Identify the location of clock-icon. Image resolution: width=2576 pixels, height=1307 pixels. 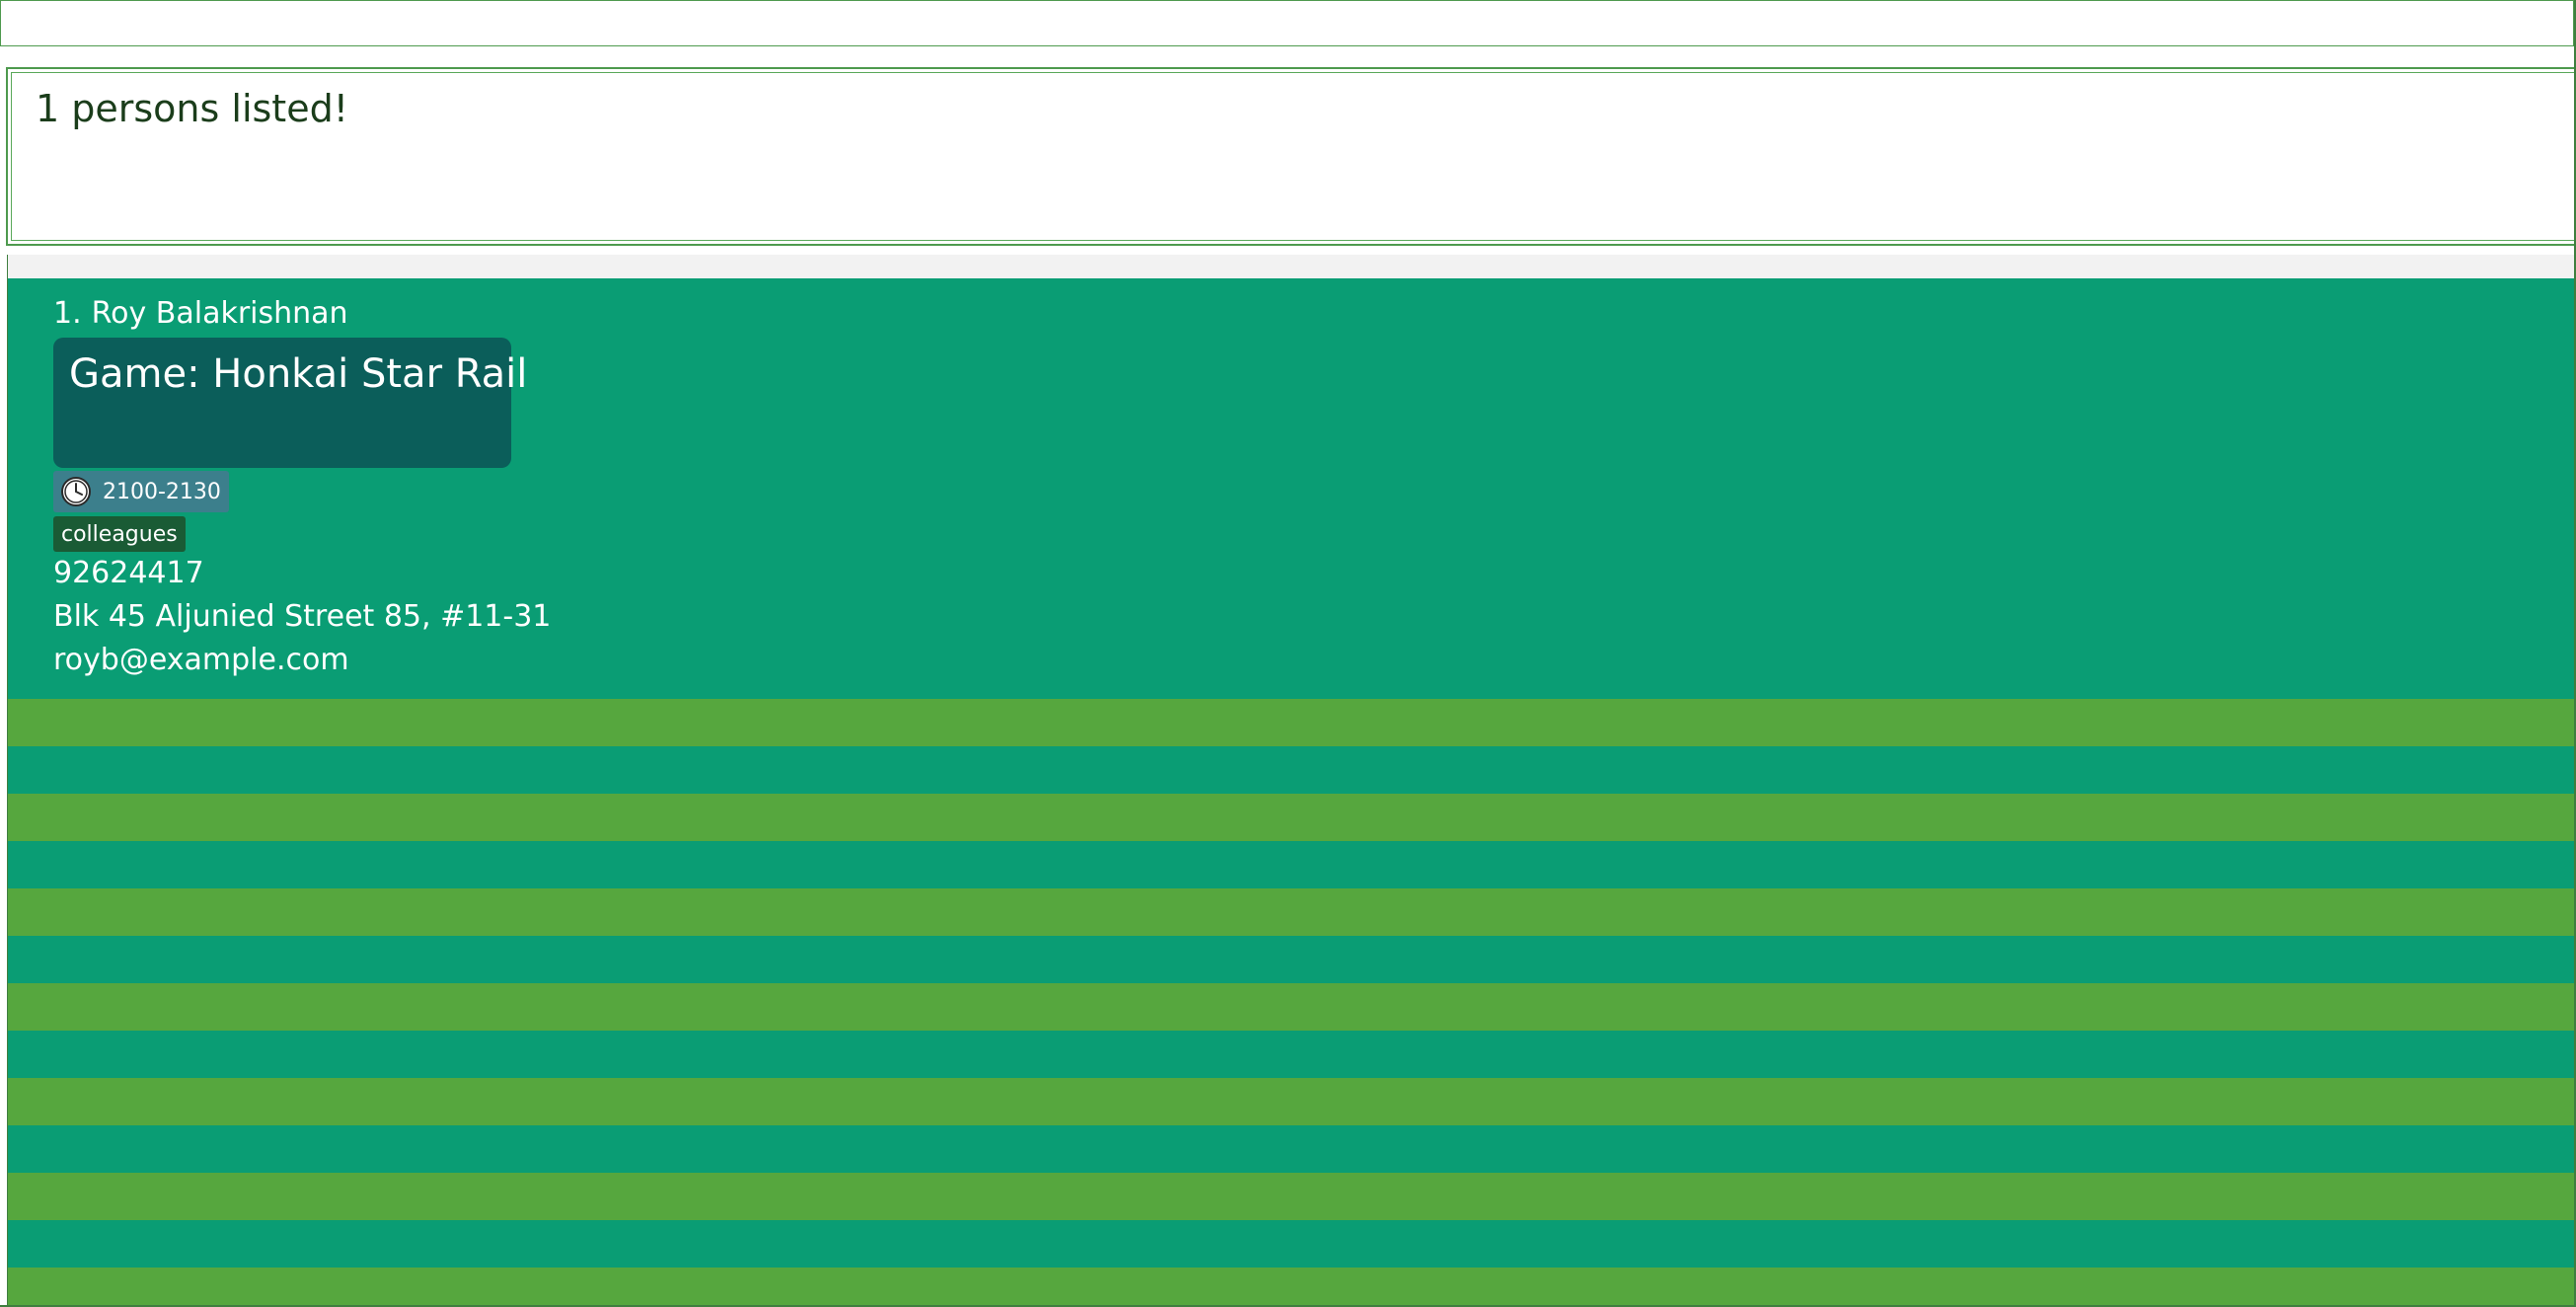
(76, 491).